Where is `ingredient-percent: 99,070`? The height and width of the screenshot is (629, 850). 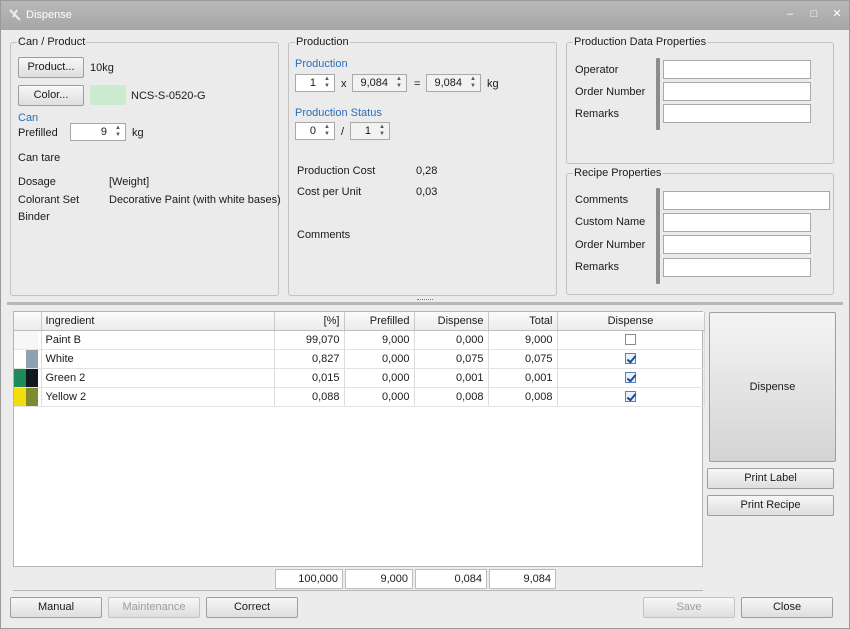 ingredient-percent: 99,070 is located at coordinates (309, 340).